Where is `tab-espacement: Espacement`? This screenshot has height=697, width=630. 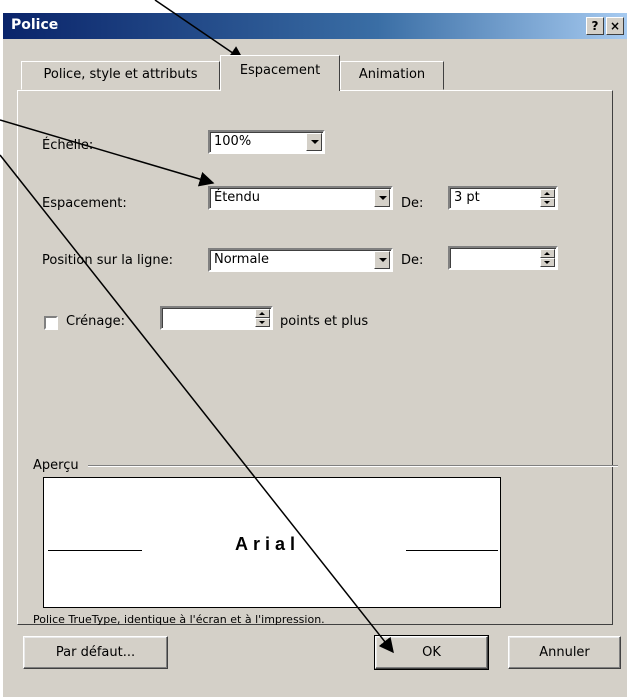 tab-espacement: Espacement is located at coordinates (280, 73).